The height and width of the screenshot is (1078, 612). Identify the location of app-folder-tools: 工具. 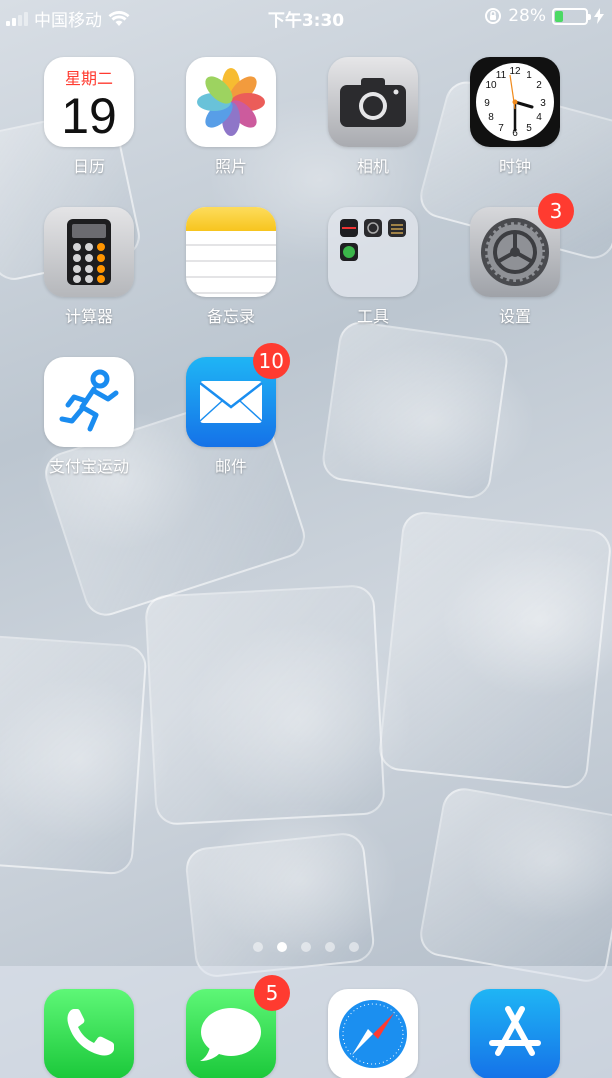
(373, 267).